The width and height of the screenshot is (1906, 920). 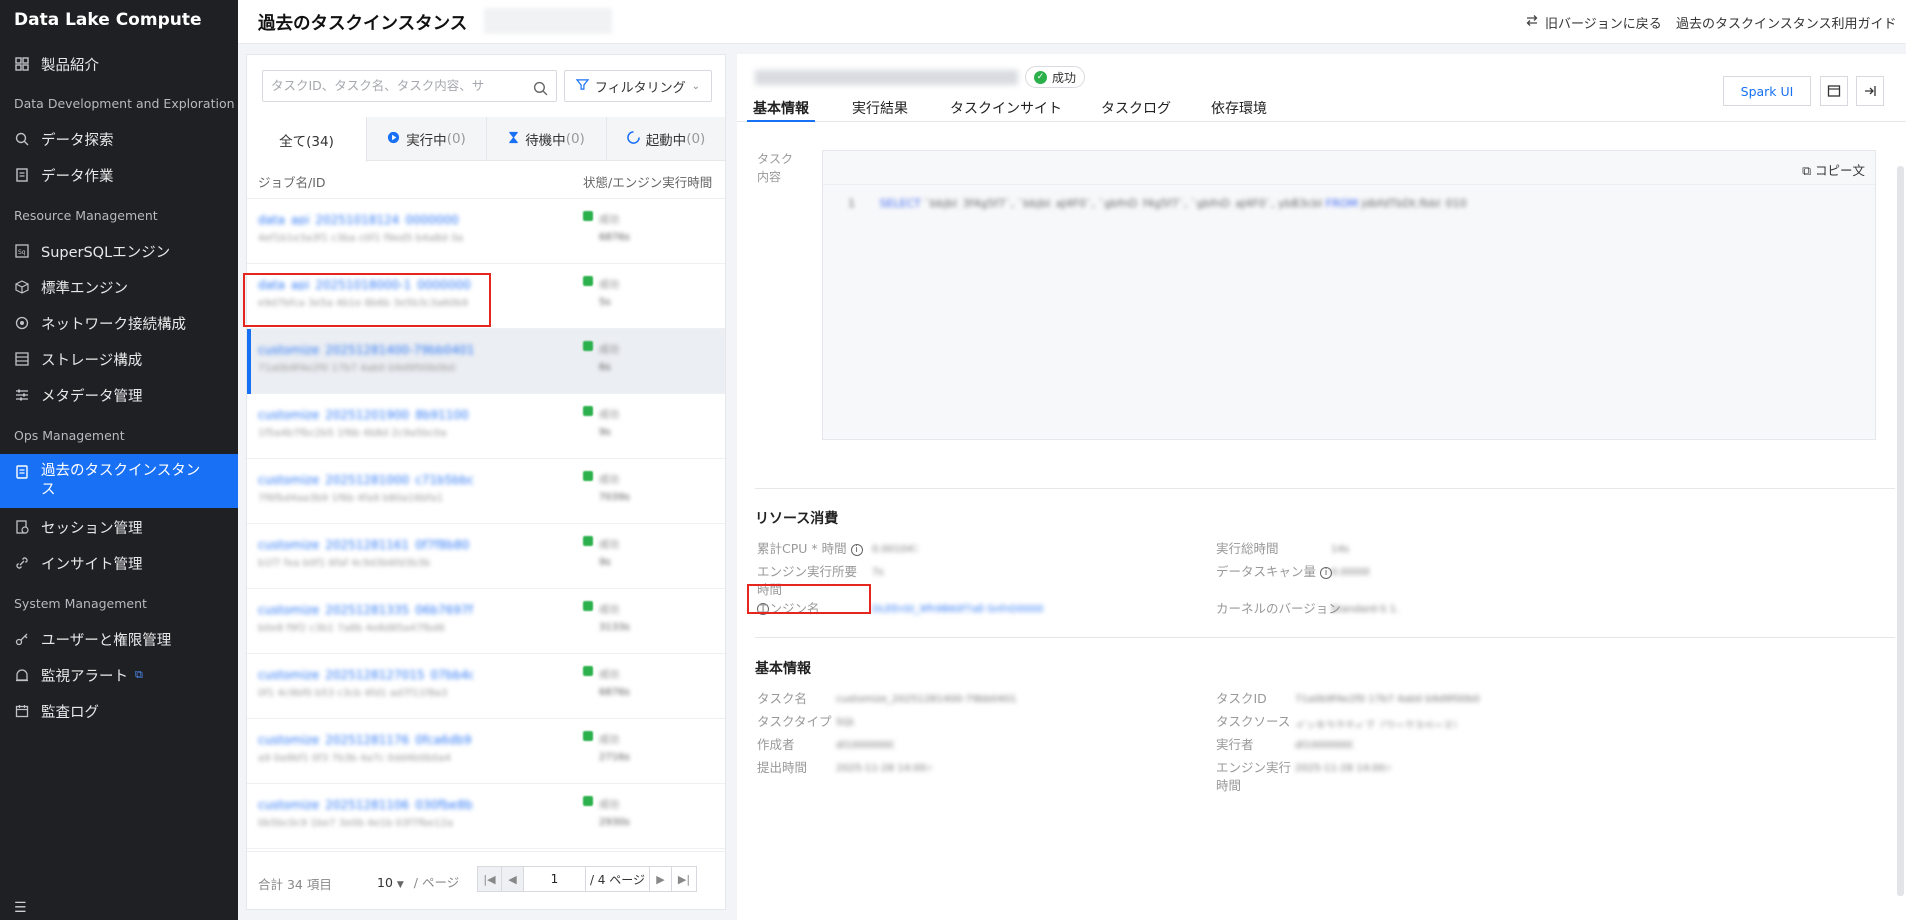 I want to click on job-name: customize_2025128127015_07bb4c75, so click(x=365, y=674).